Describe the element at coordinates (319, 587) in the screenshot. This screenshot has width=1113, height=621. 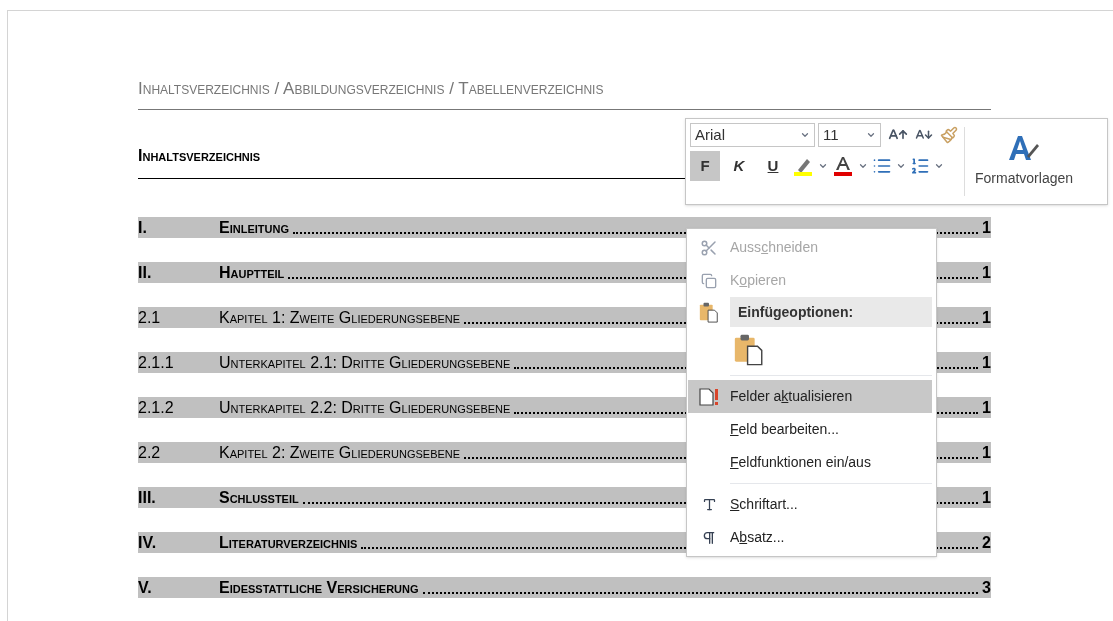
I see `toc-entry-title: Eidesstattliche Versicherung` at that location.